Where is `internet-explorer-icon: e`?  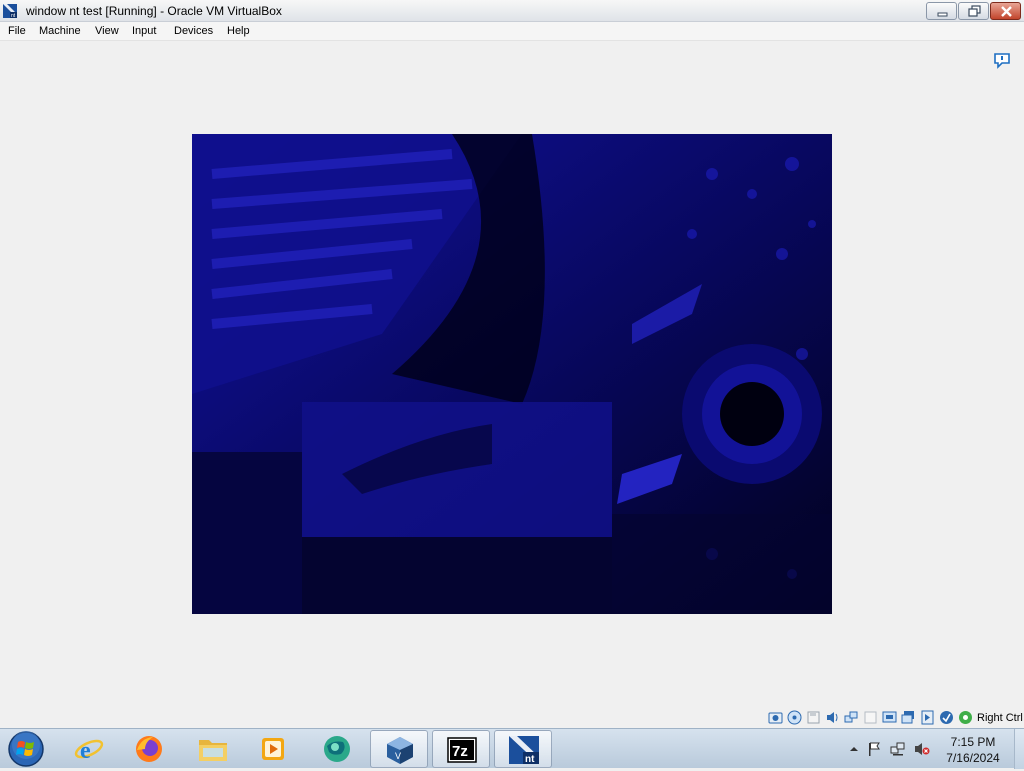 internet-explorer-icon: e is located at coordinates (89, 751).